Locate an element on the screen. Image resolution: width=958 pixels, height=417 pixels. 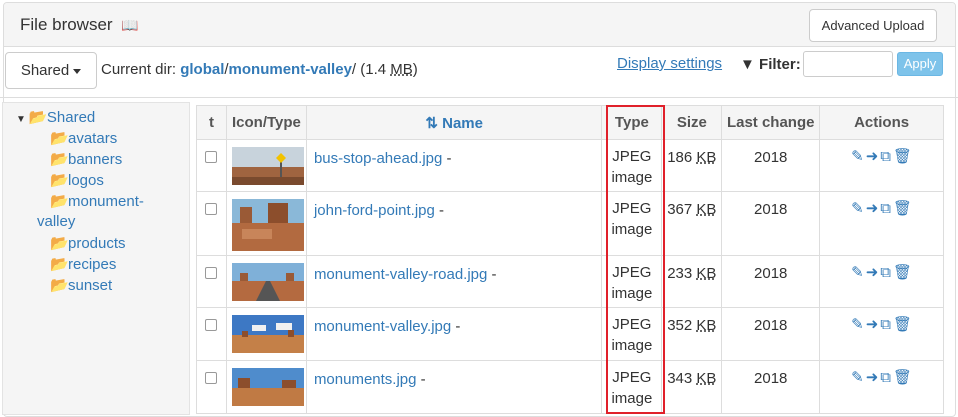
apply-button: Apply is located at coordinates (920, 64).